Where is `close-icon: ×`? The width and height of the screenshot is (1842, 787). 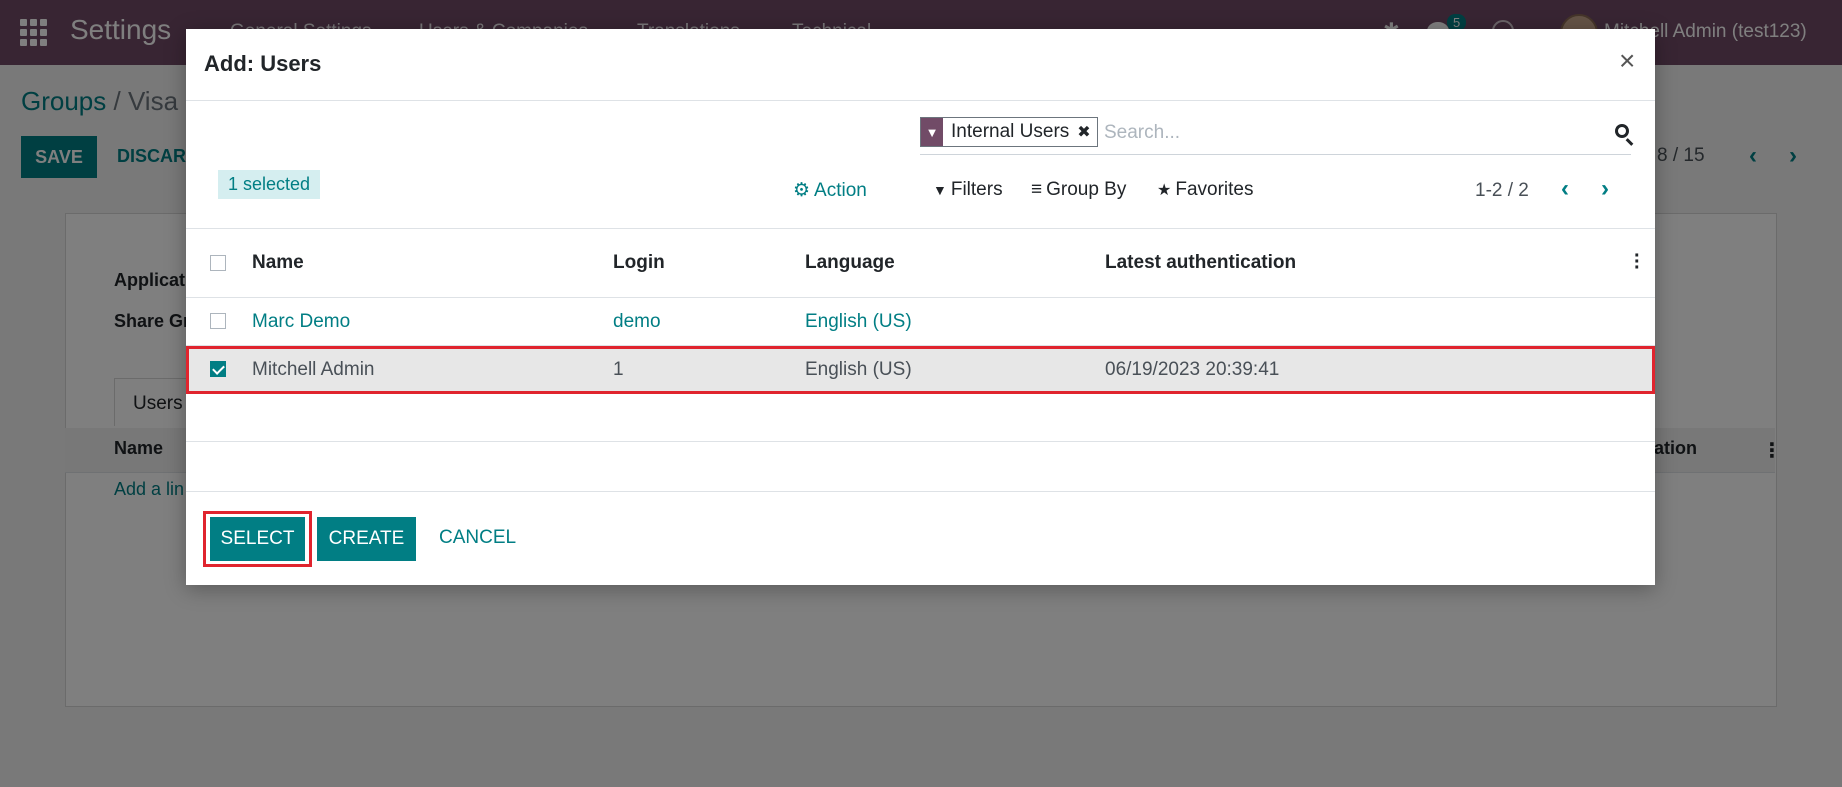 close-icon: × is located at coordinates (1627, 61).